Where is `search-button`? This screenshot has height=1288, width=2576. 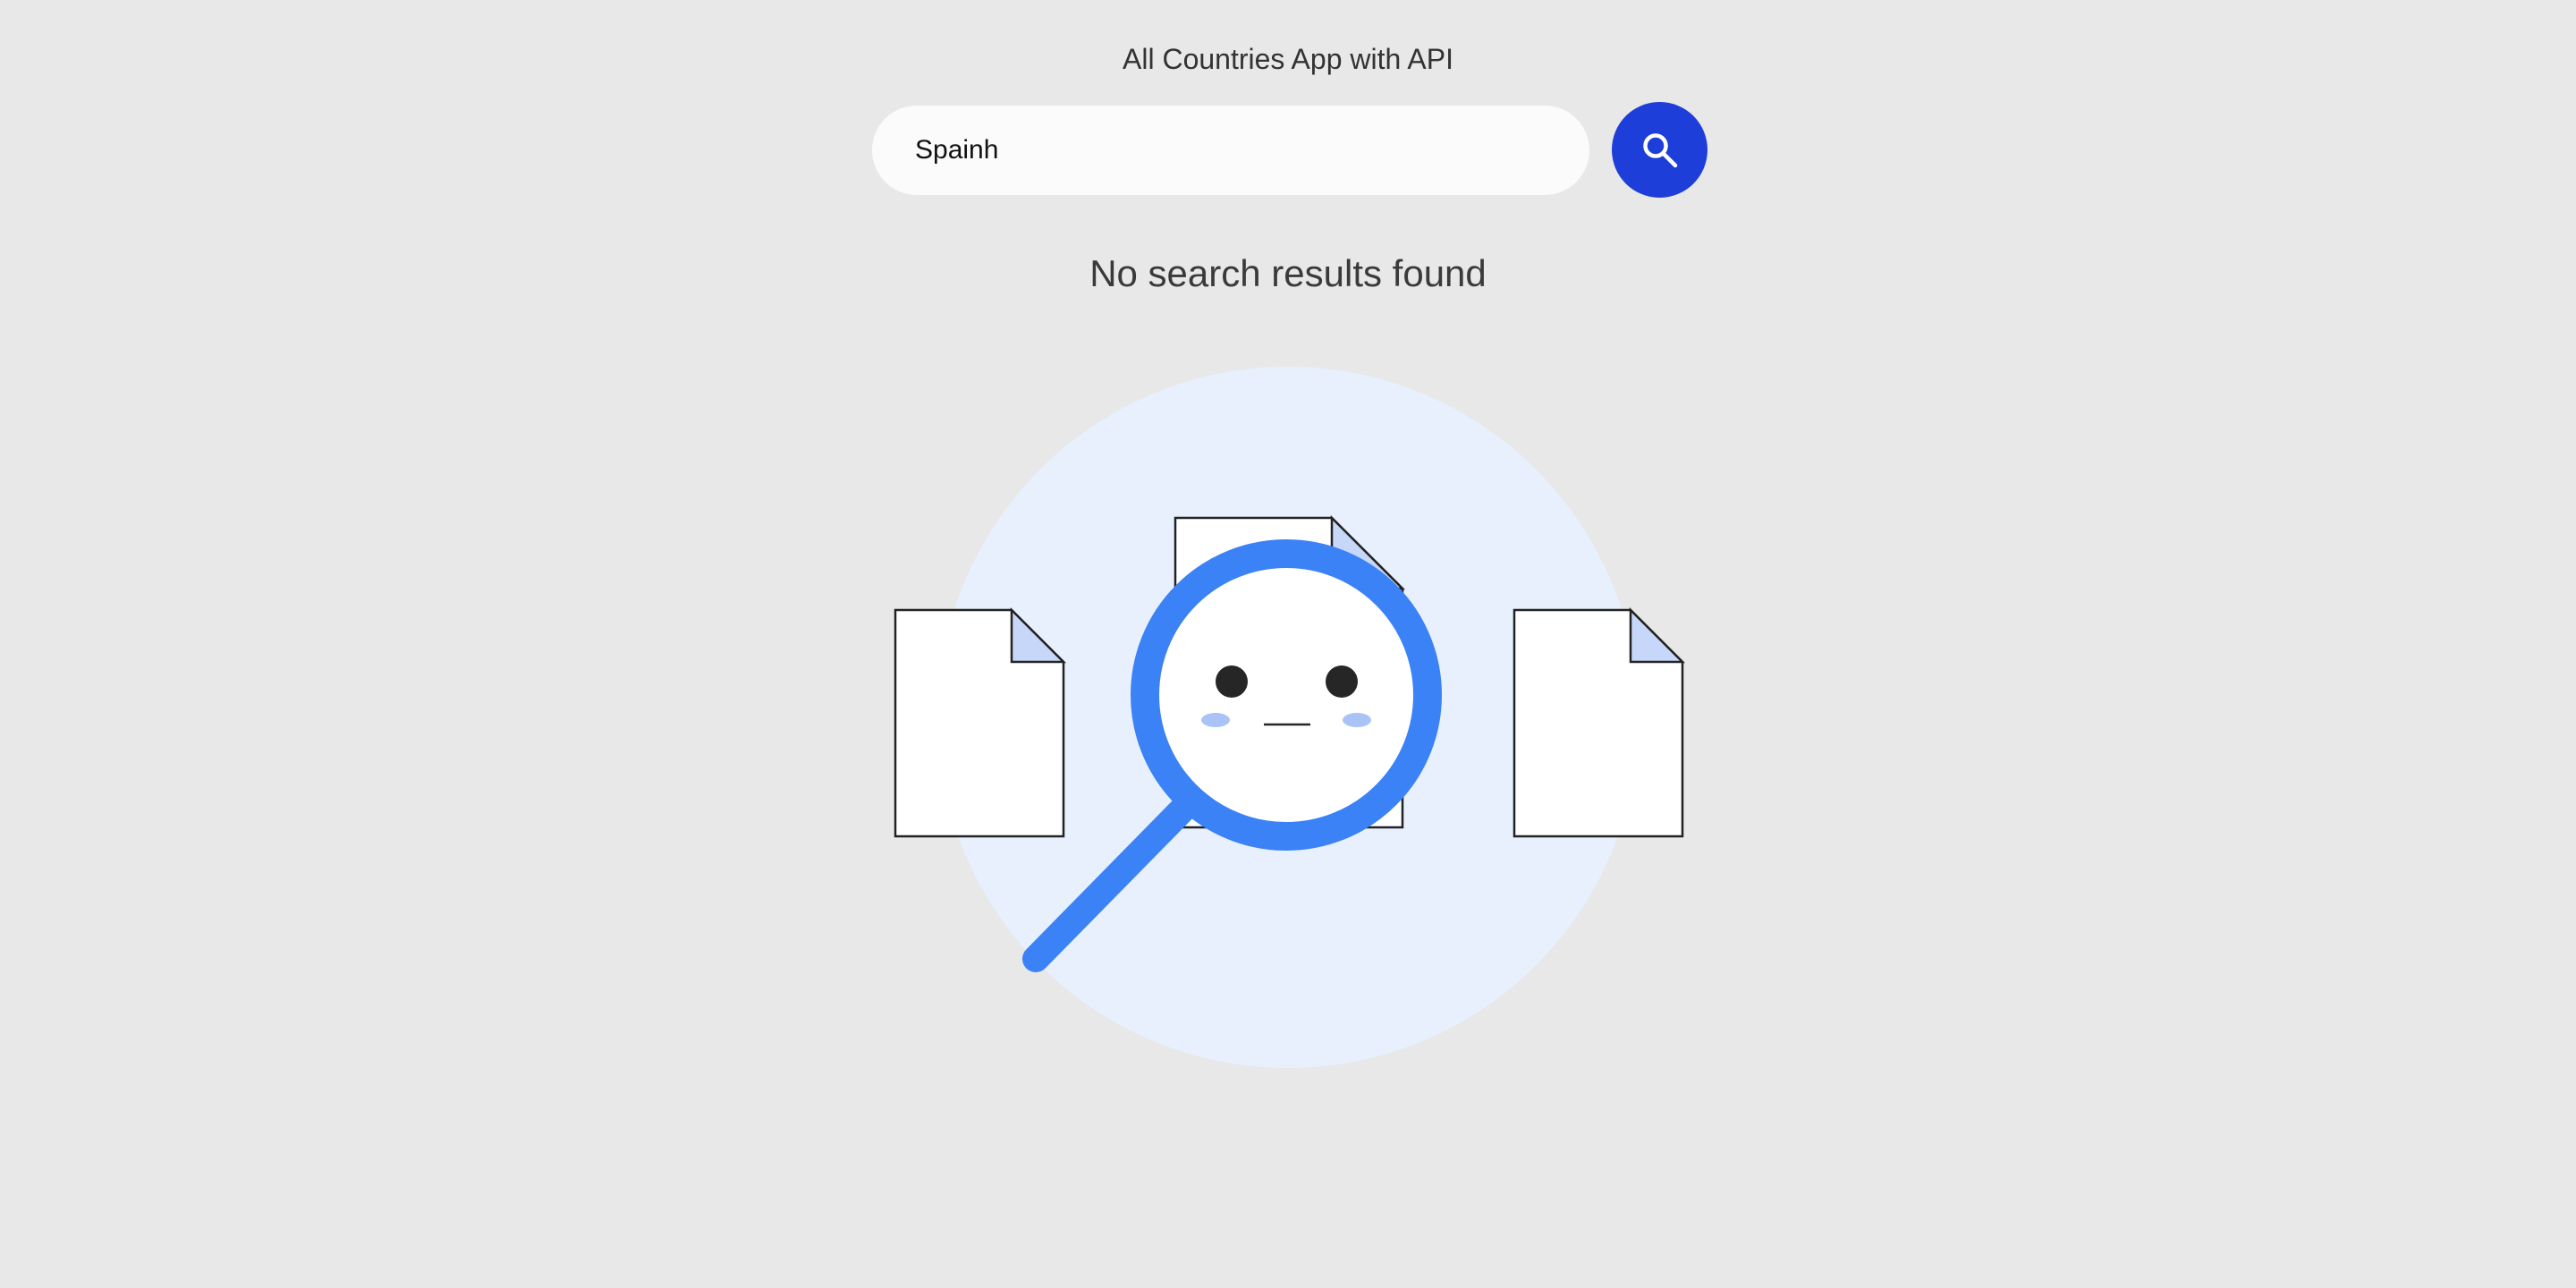 search-button is located at coordinates (1659, 150).